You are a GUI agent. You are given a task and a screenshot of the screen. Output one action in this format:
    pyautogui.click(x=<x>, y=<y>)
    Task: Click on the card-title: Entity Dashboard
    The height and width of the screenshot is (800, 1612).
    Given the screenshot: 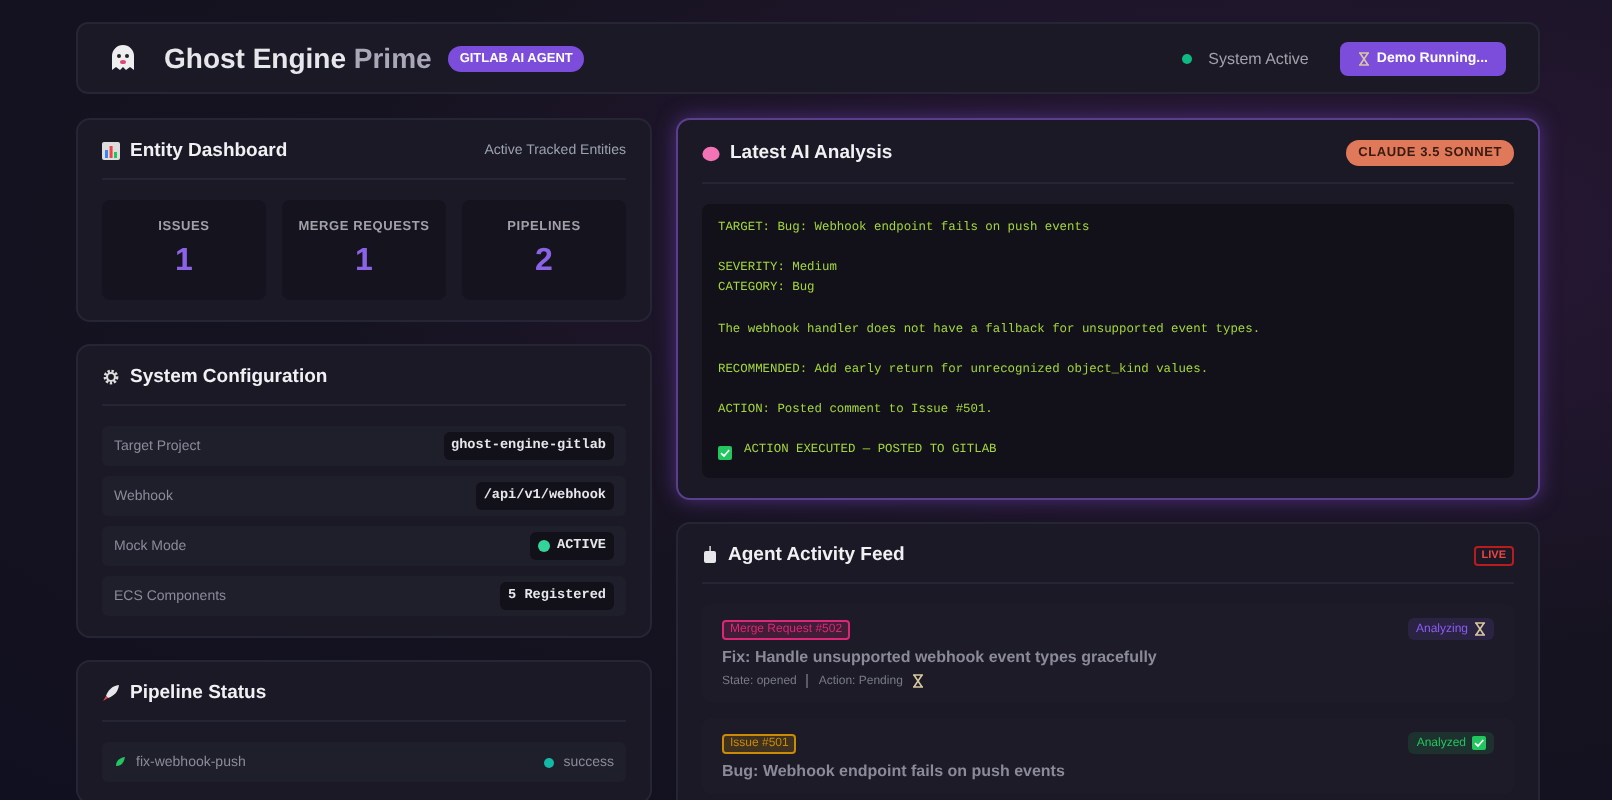 What is the action you would take?
    pyautogui.click(x=209, y=151)
    